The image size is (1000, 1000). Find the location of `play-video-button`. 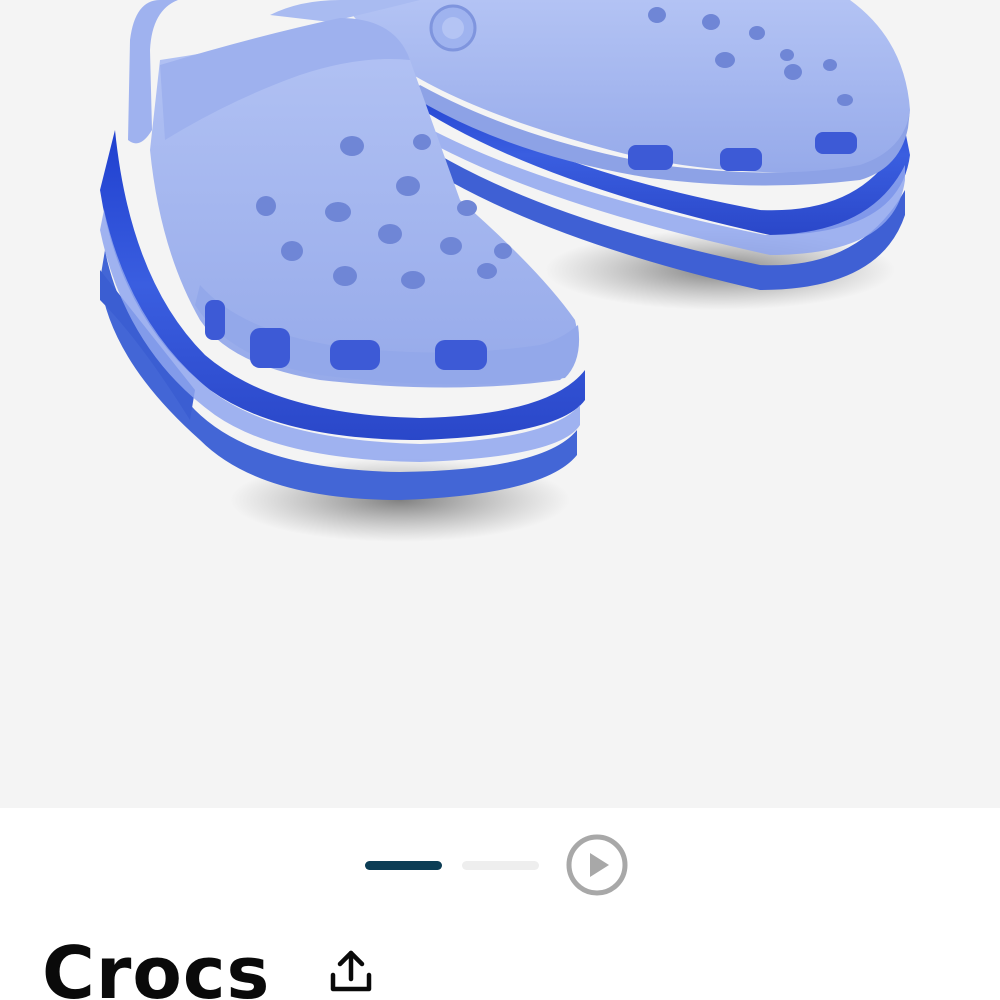

play-video-button is located at coordinates (597, 865).